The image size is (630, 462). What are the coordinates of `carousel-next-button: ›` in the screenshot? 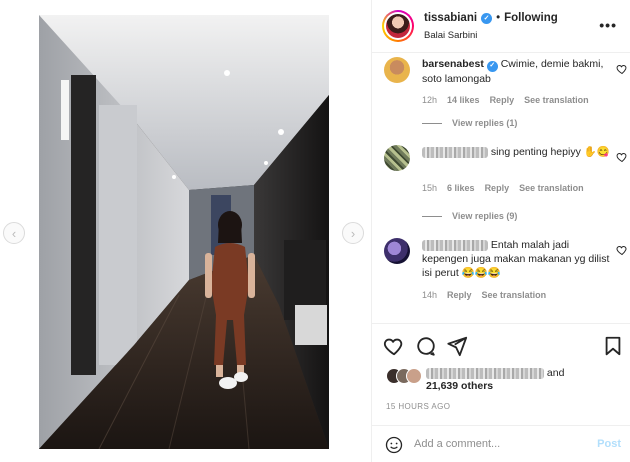 It's located at (353, 233).